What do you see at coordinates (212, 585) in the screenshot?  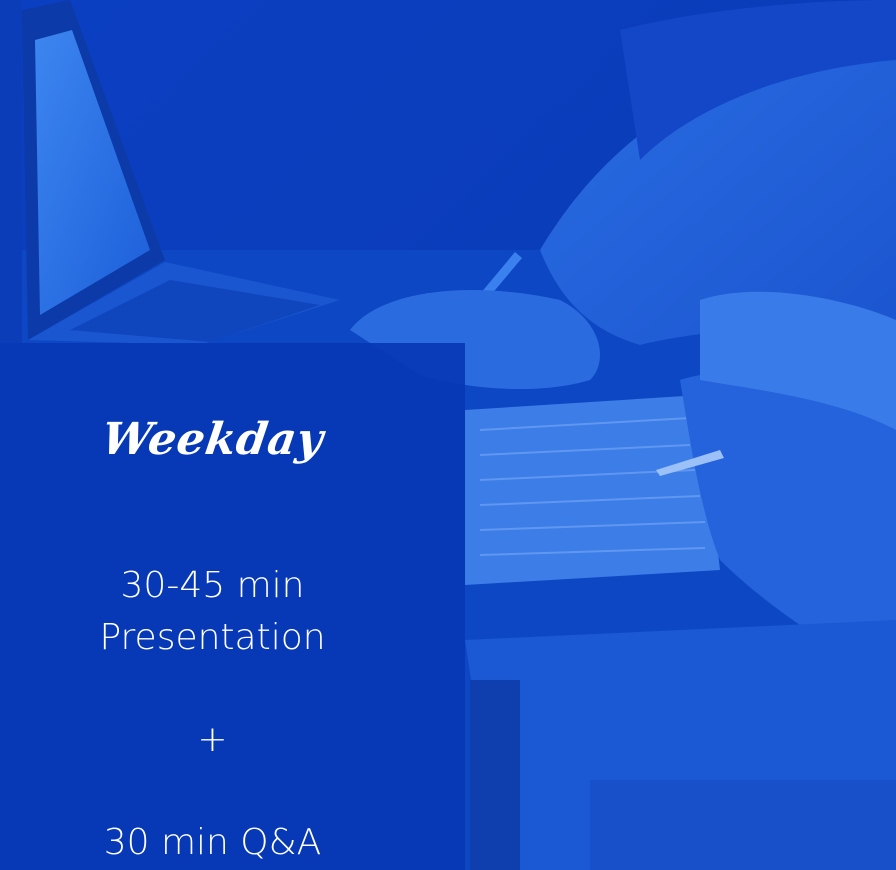 I see `duration-text: 30-45 min` at bounding box center [212, 585].